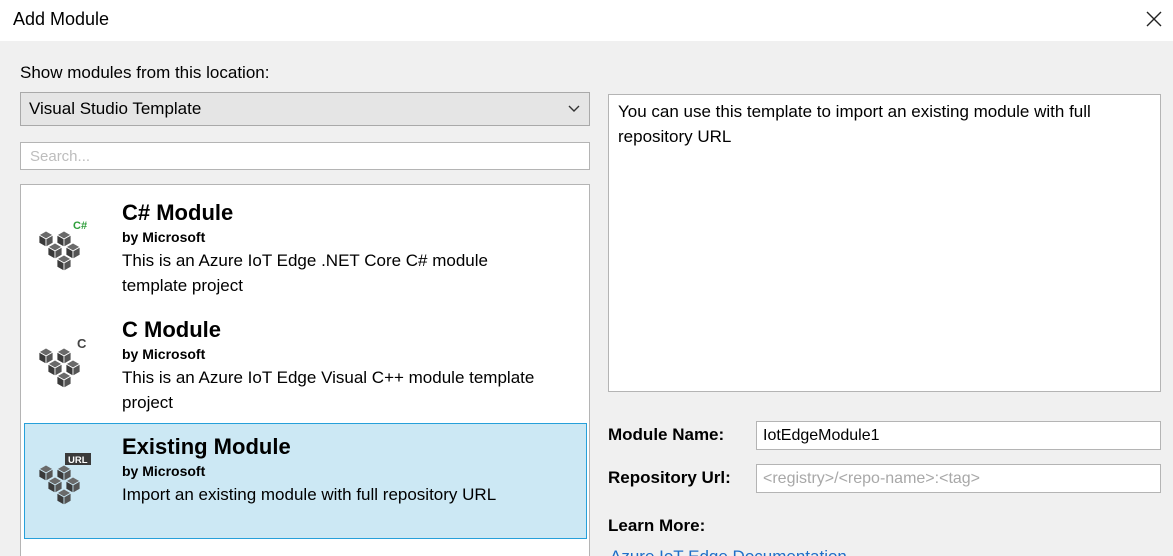  Describe the element at coordinates (64, 479) in the screenshot. I see `existing-module-icon: URL` at that location.